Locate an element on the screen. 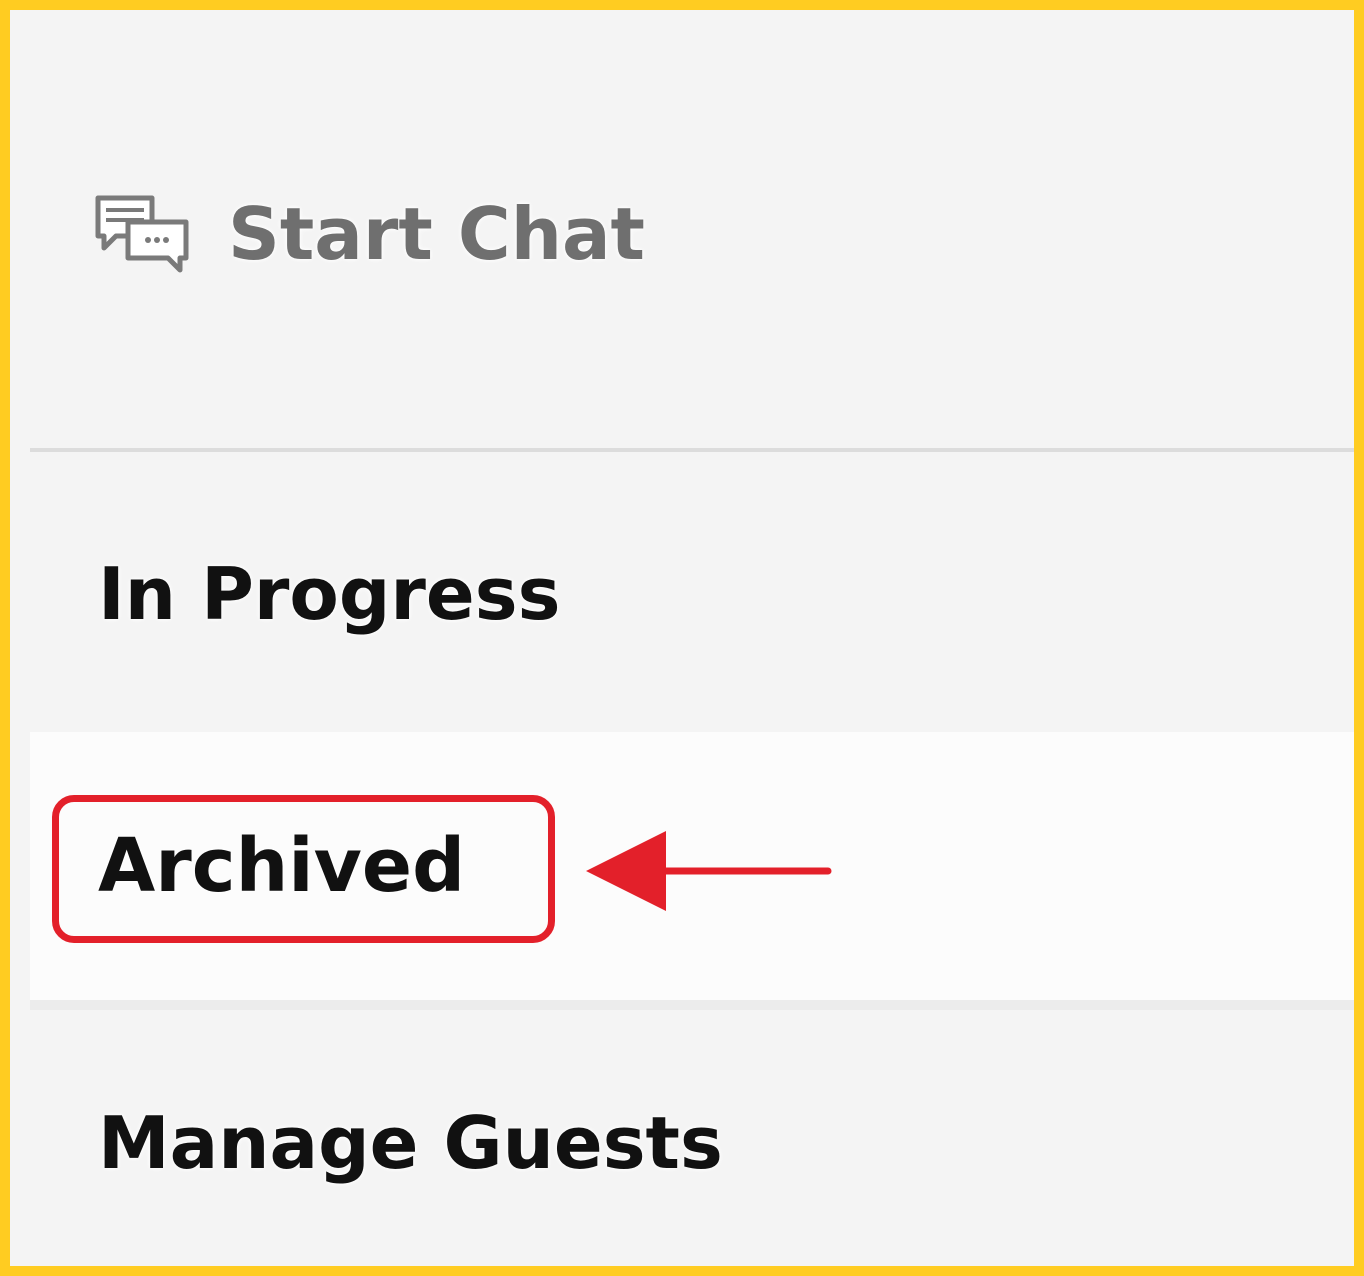  chat-bubbles-icon is located at coordinates (142, 234).